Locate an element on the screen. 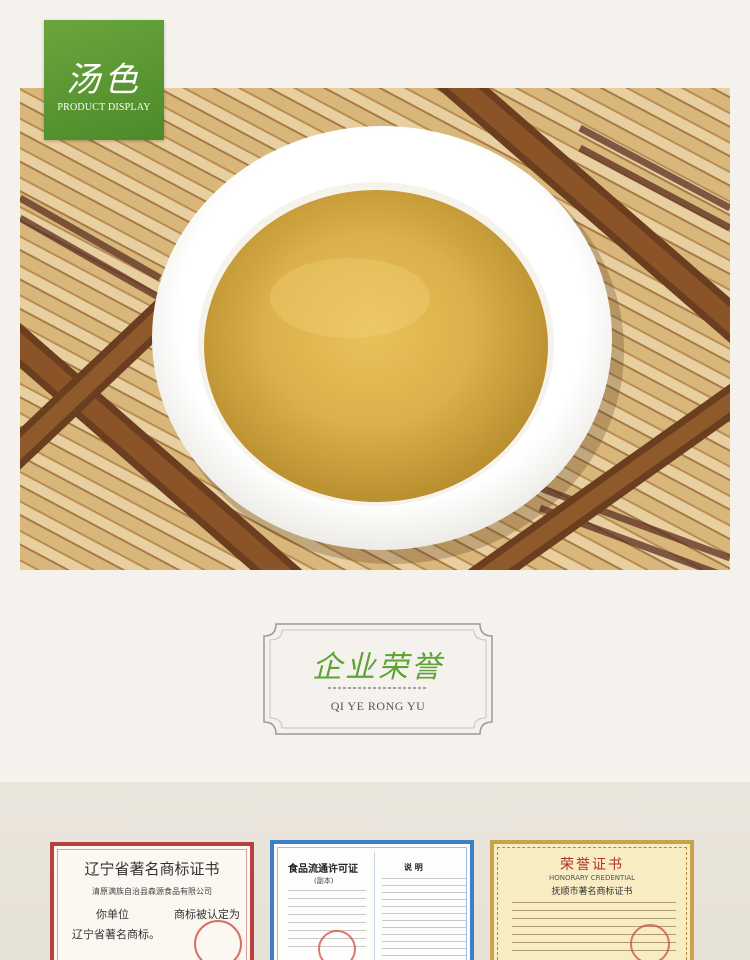  honor-cert-subtitle-en: HONORARY CREDENTIAL is located at coordinates (592, 878).